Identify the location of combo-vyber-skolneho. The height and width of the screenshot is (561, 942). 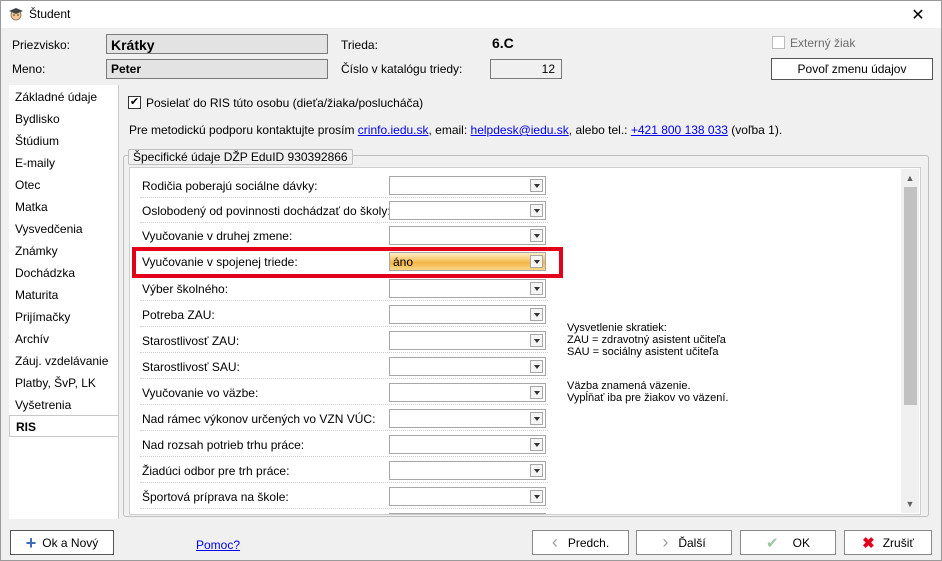
(467, 288).